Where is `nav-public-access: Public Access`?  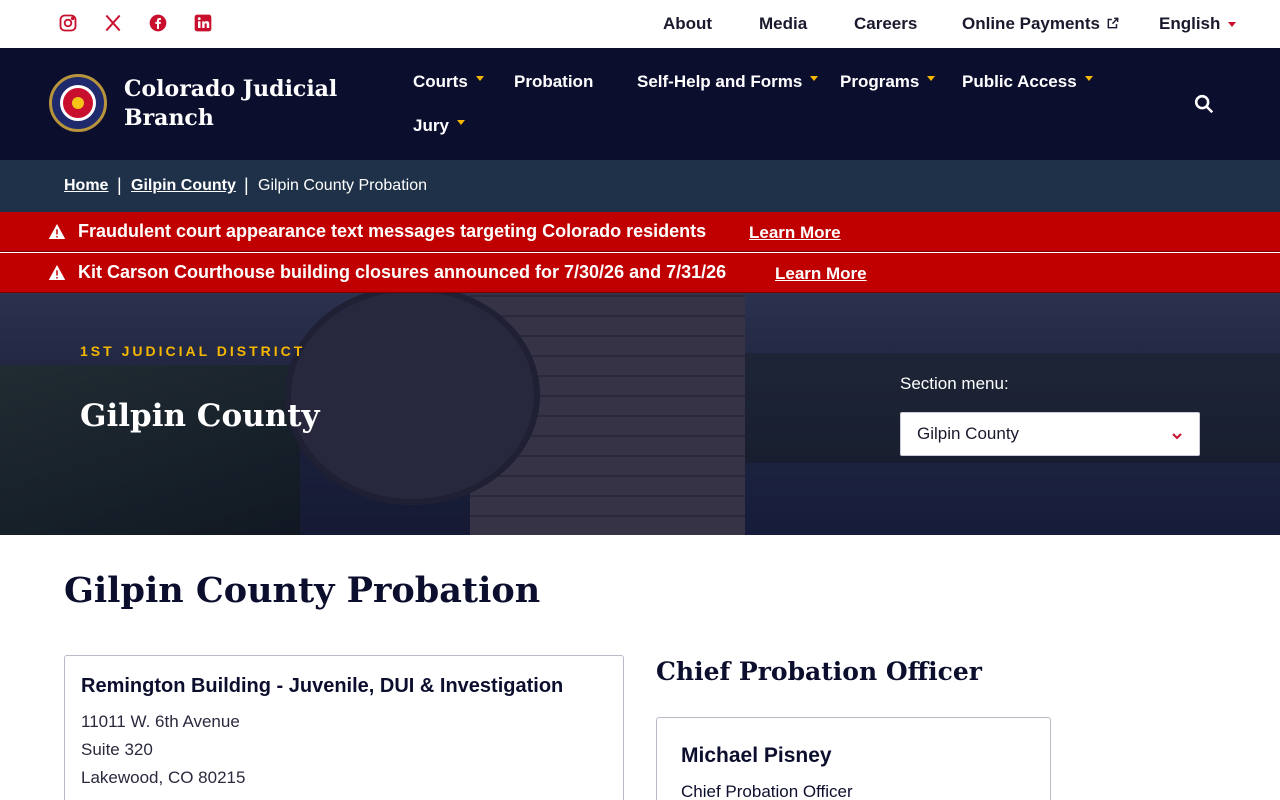 nav-public-access: Public Access is located at coordinates (1027, 82).